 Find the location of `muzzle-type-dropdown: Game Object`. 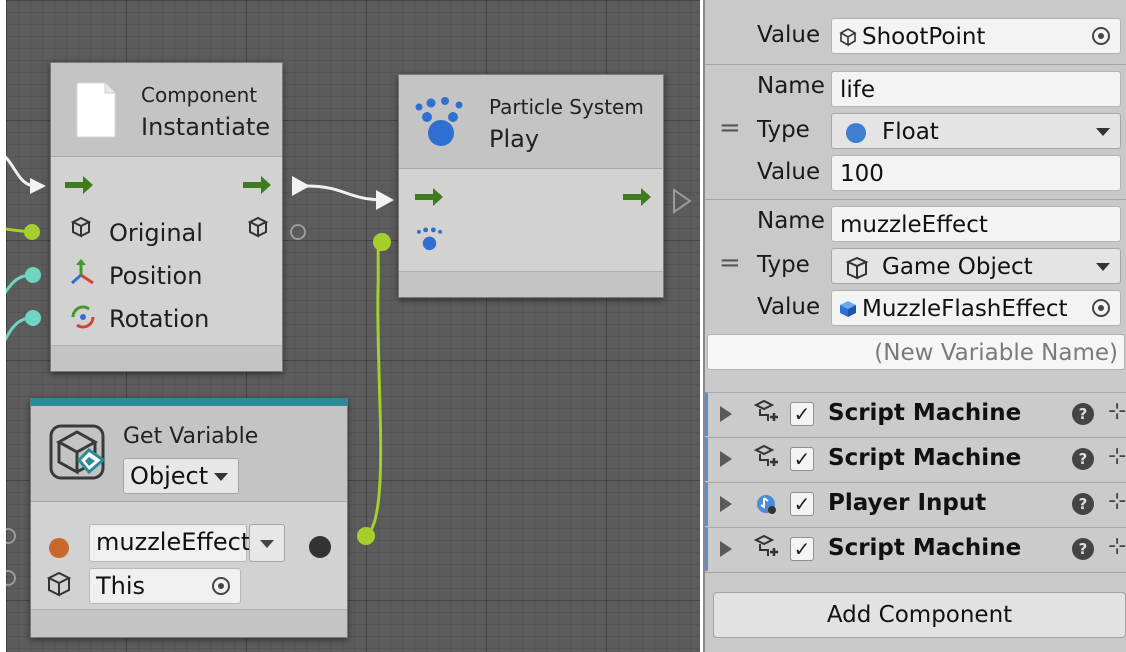

muzzle-type-dropdown: Game Object is located at coordinates (976, 266).